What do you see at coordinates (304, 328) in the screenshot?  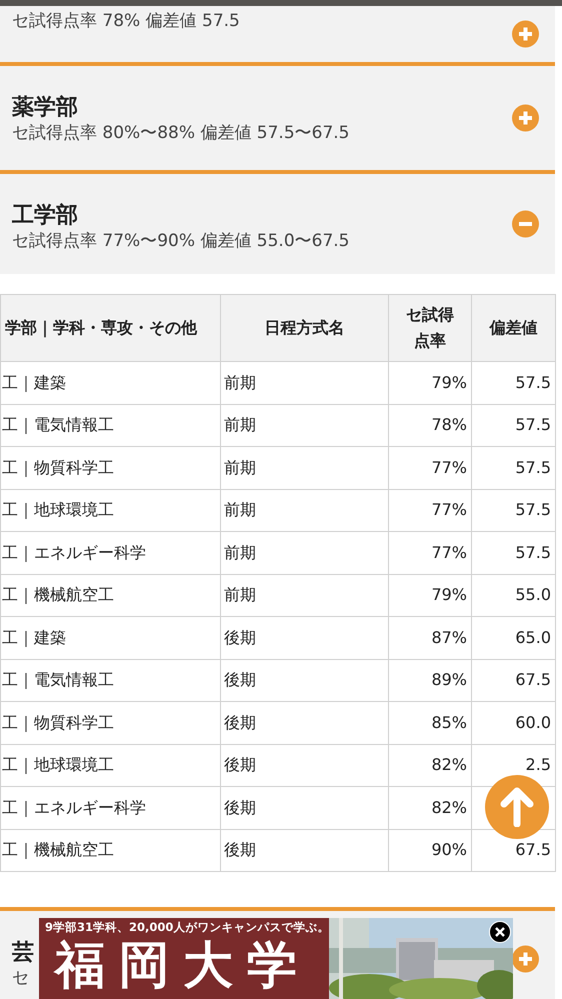 I see `column-header: 日程方式名` at bounding box center [304, 328].